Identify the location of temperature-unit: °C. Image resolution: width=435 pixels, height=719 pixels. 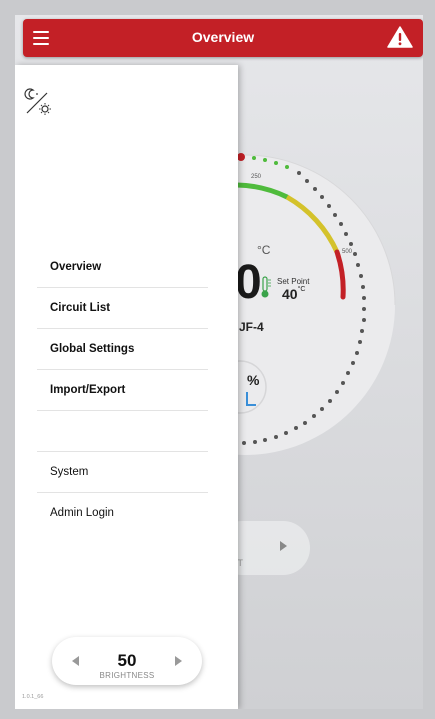
(264, 250).